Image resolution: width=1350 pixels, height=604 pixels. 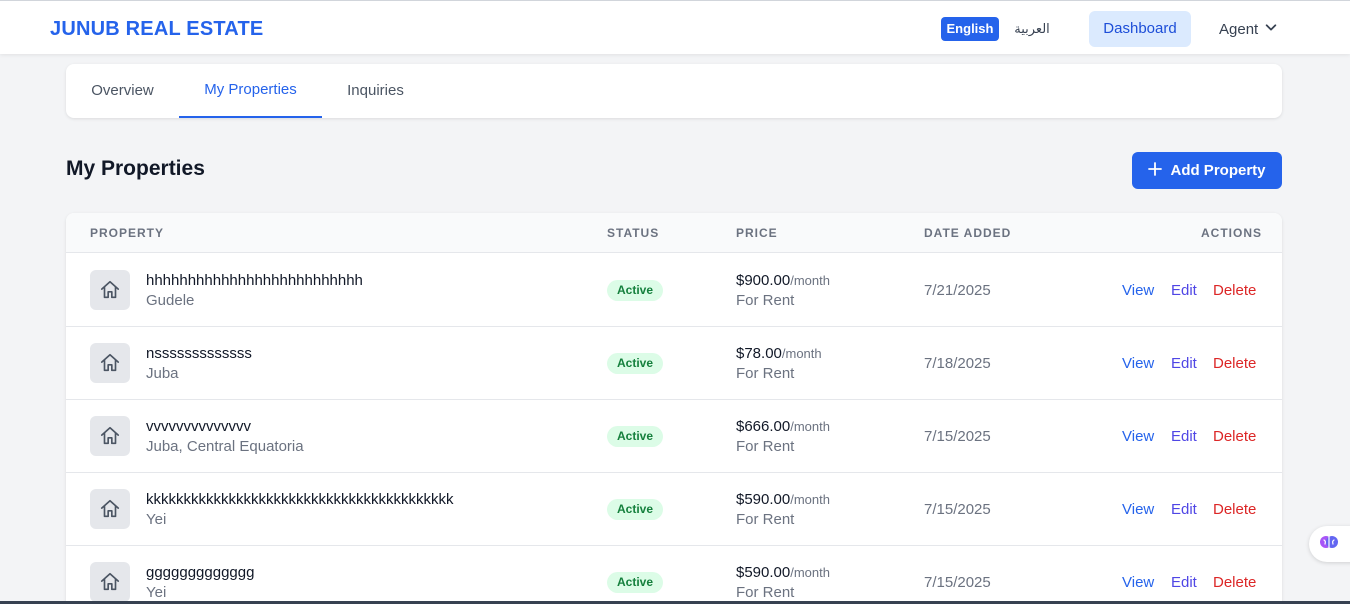 I want to click on property-price: $900.00/month, so click(x=783, y=280).